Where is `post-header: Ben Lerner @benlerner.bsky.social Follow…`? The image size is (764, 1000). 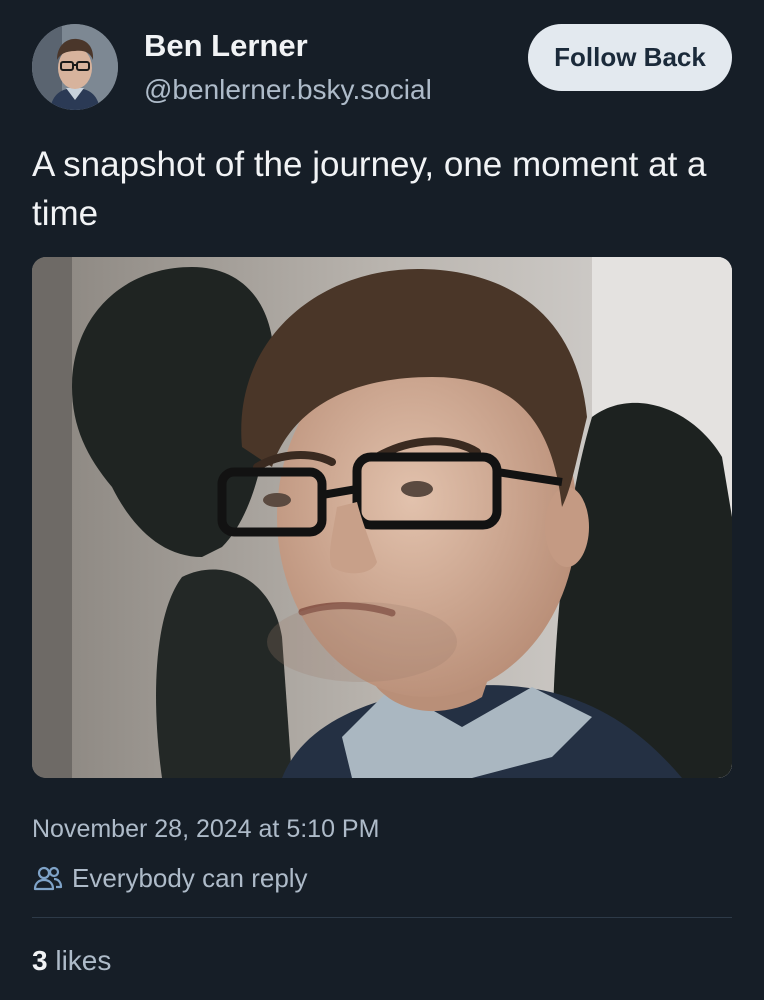
post-header: Ben Lerner @benlerner.bsky.social Follow… is located at coordinates (382, 69).